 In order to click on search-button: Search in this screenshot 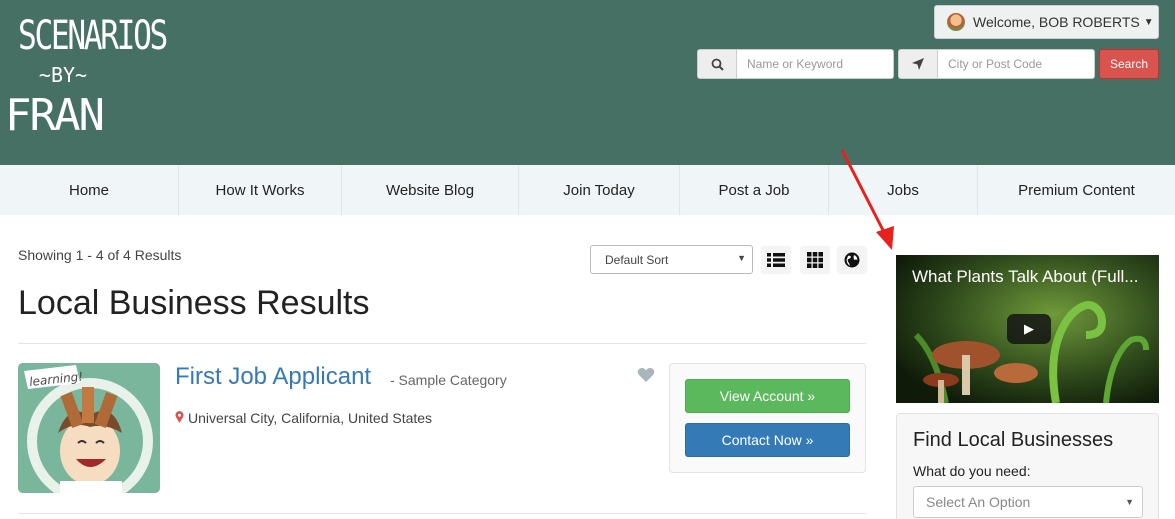, I will do `click(1129, 64)`.